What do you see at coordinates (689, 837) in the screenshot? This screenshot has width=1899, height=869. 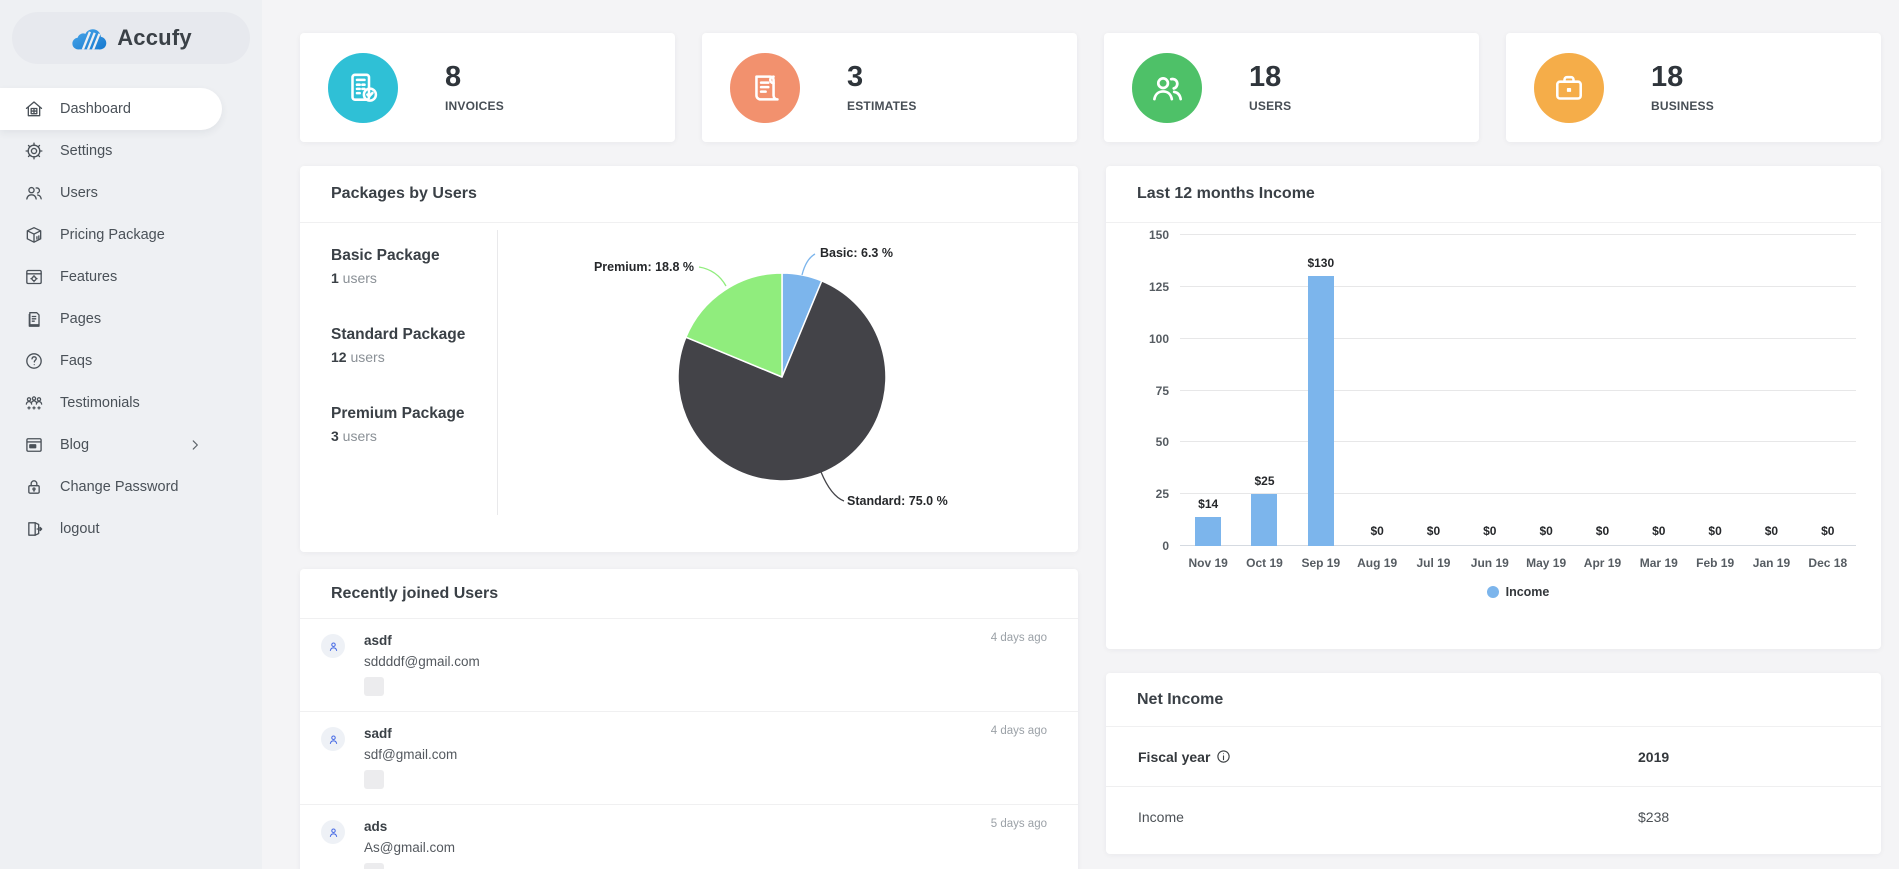 I see `user-row-ads: ads As@gmail.com 5 days ago` at bounding box center [689, 837].